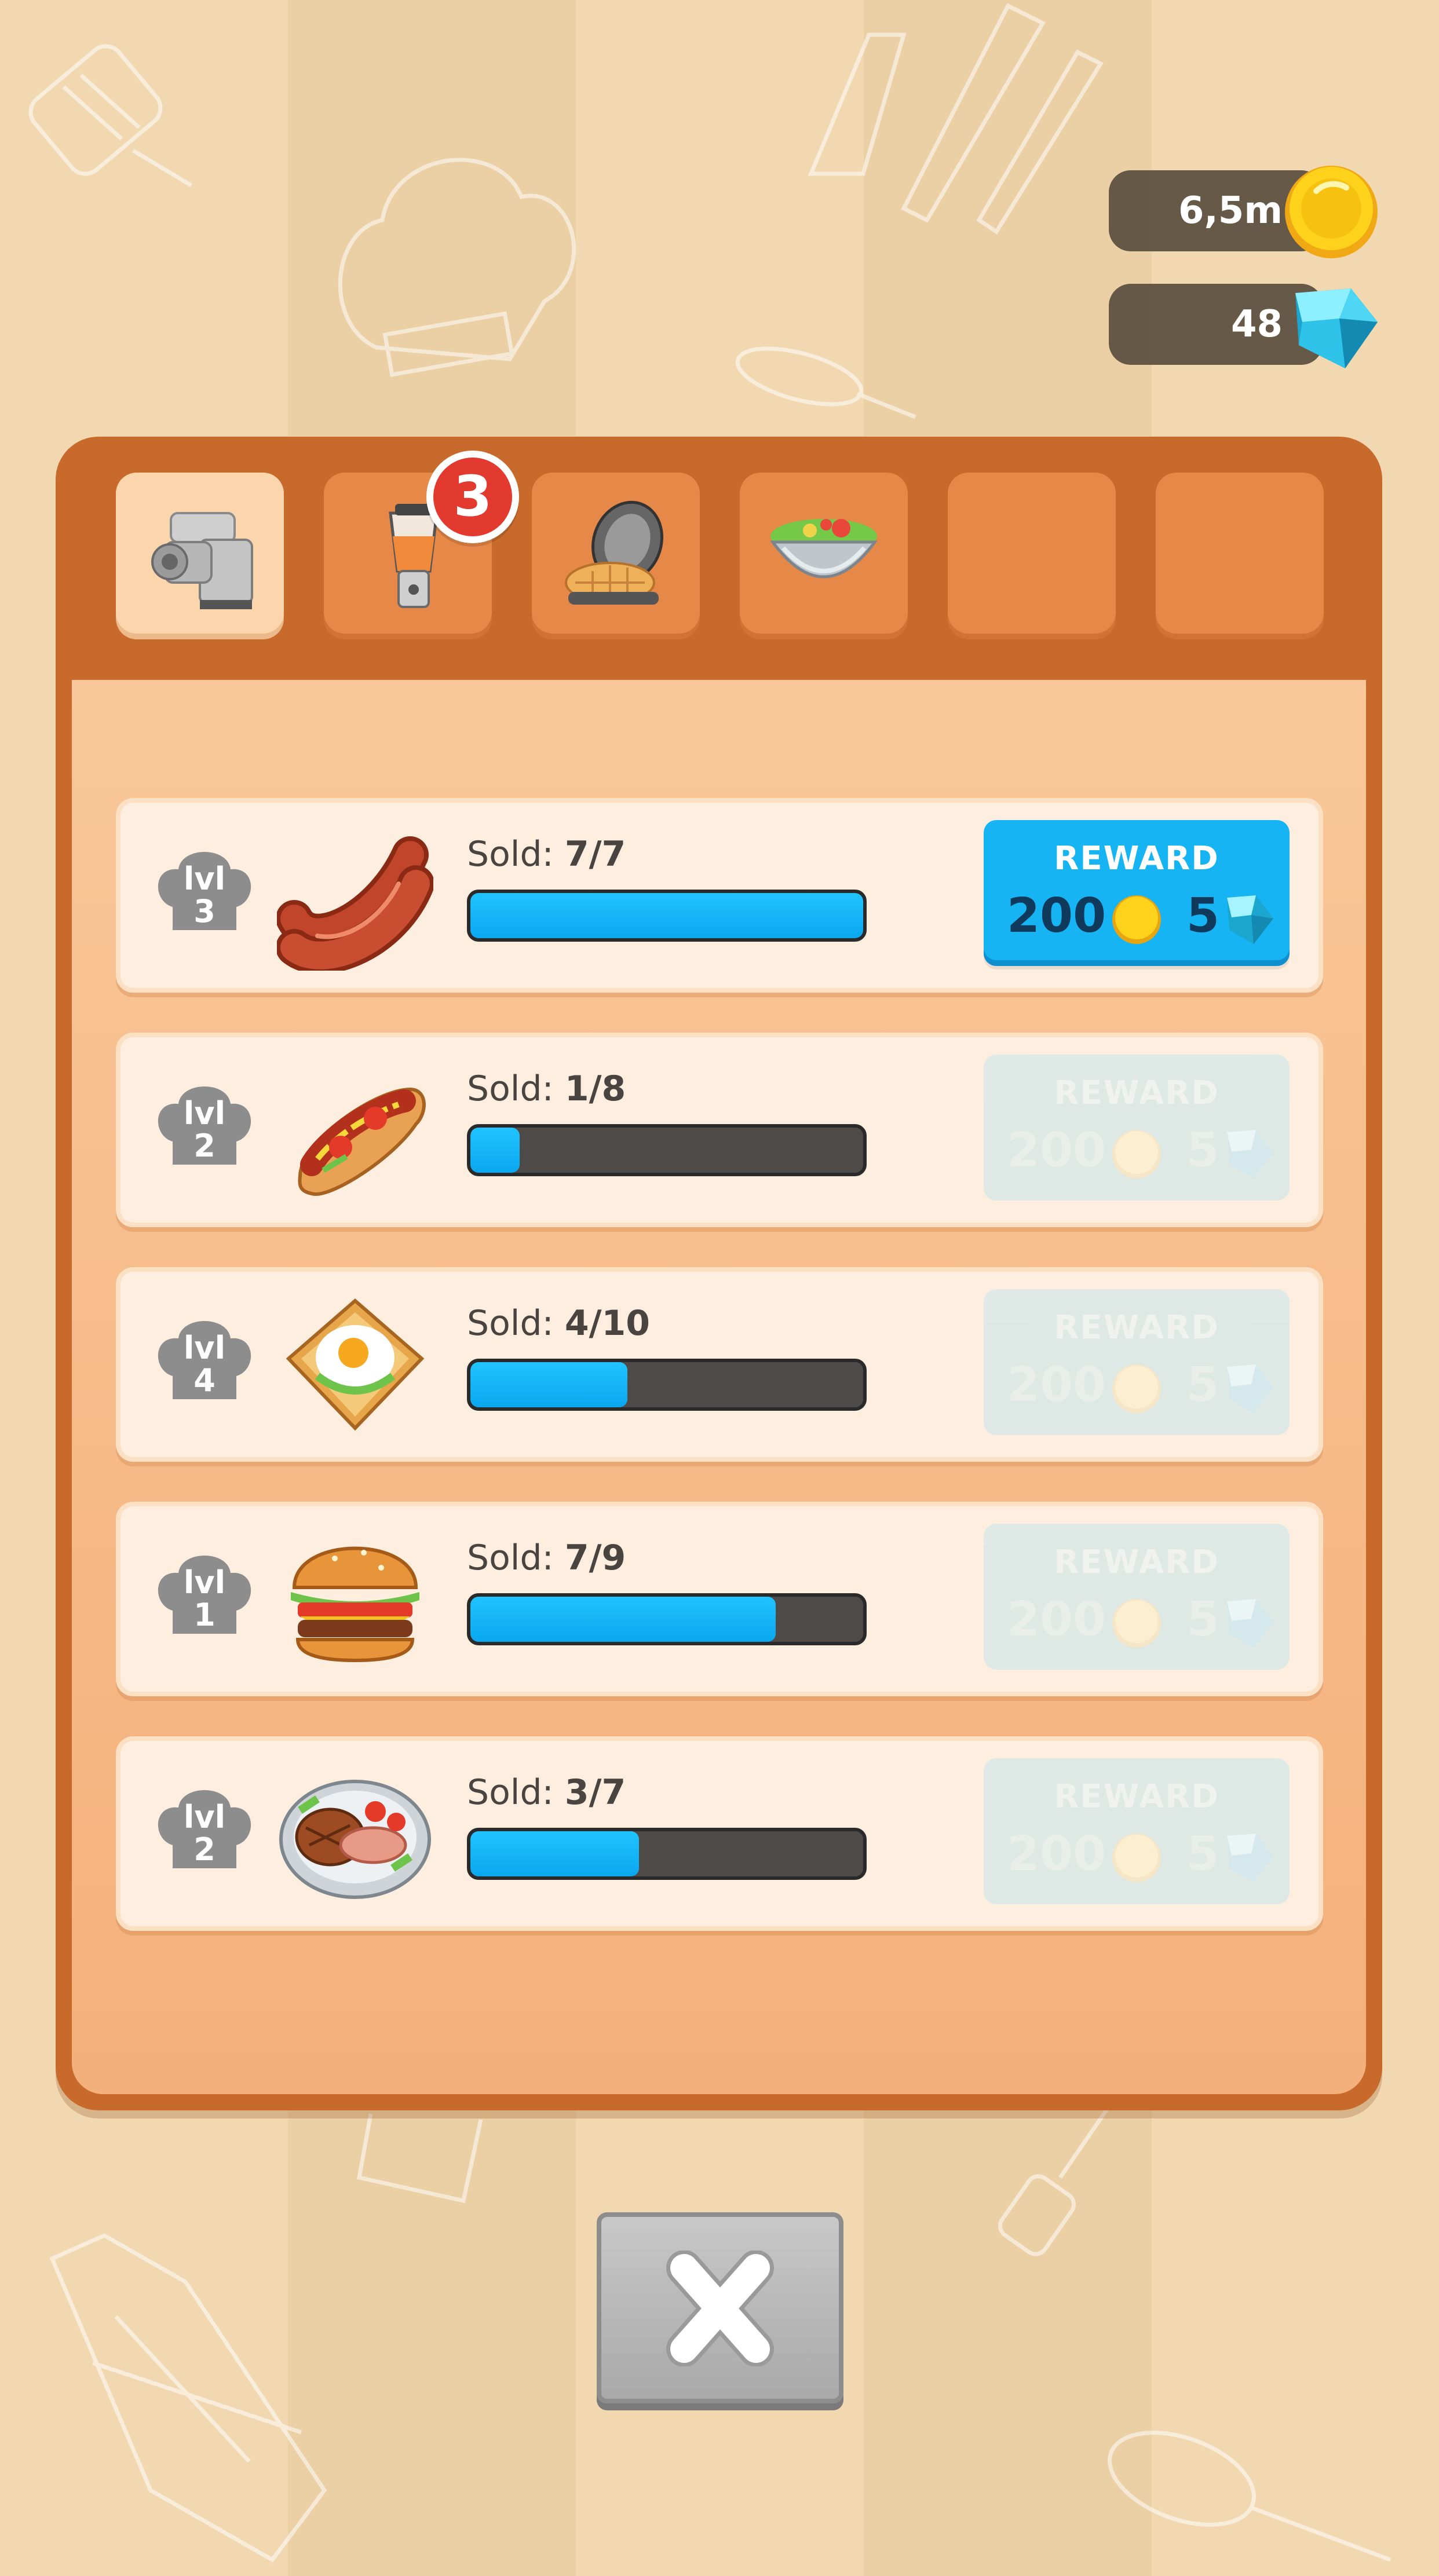 Image resolution: width=1439 pixels, height=2576 pixels. I want to click on knife-doodle-icon, so click(956, 119).